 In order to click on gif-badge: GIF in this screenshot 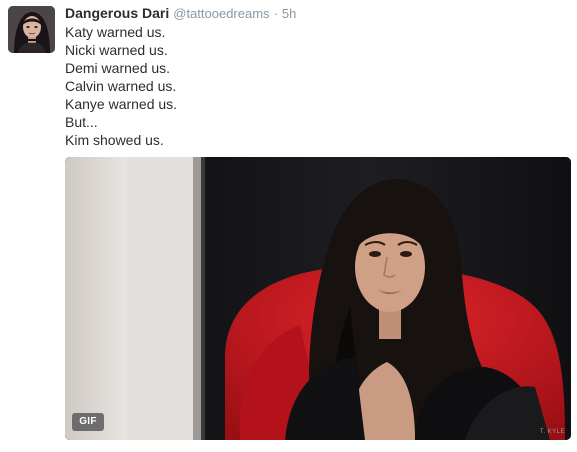, I will do `click(88, 422)`.